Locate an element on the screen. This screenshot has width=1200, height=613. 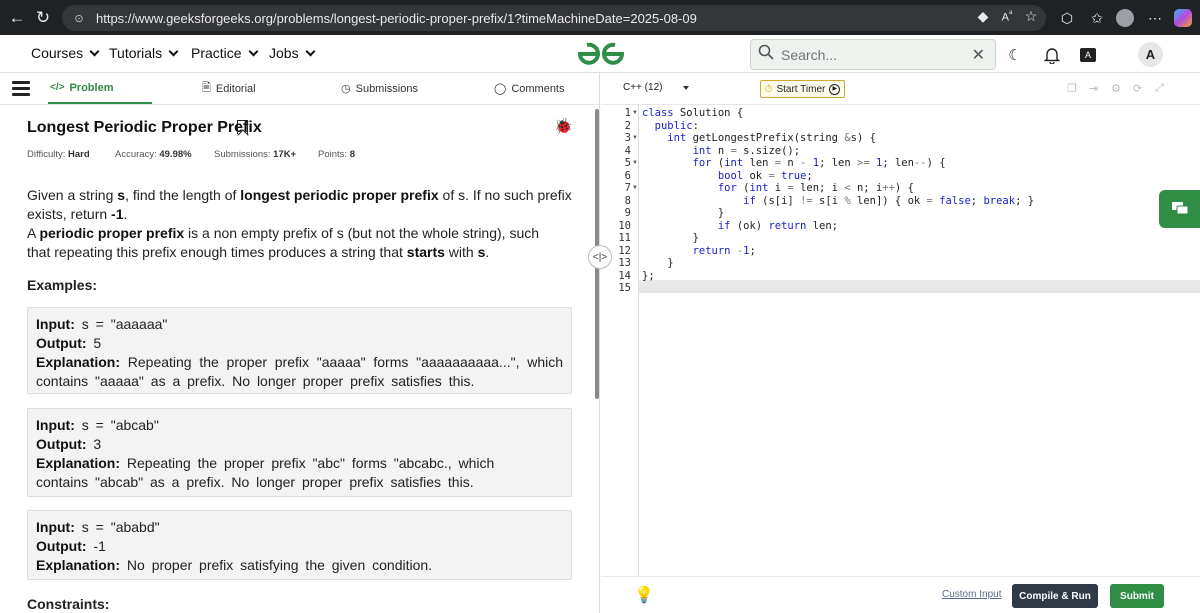
line-number: 10 is located at coordinates (624, 225).